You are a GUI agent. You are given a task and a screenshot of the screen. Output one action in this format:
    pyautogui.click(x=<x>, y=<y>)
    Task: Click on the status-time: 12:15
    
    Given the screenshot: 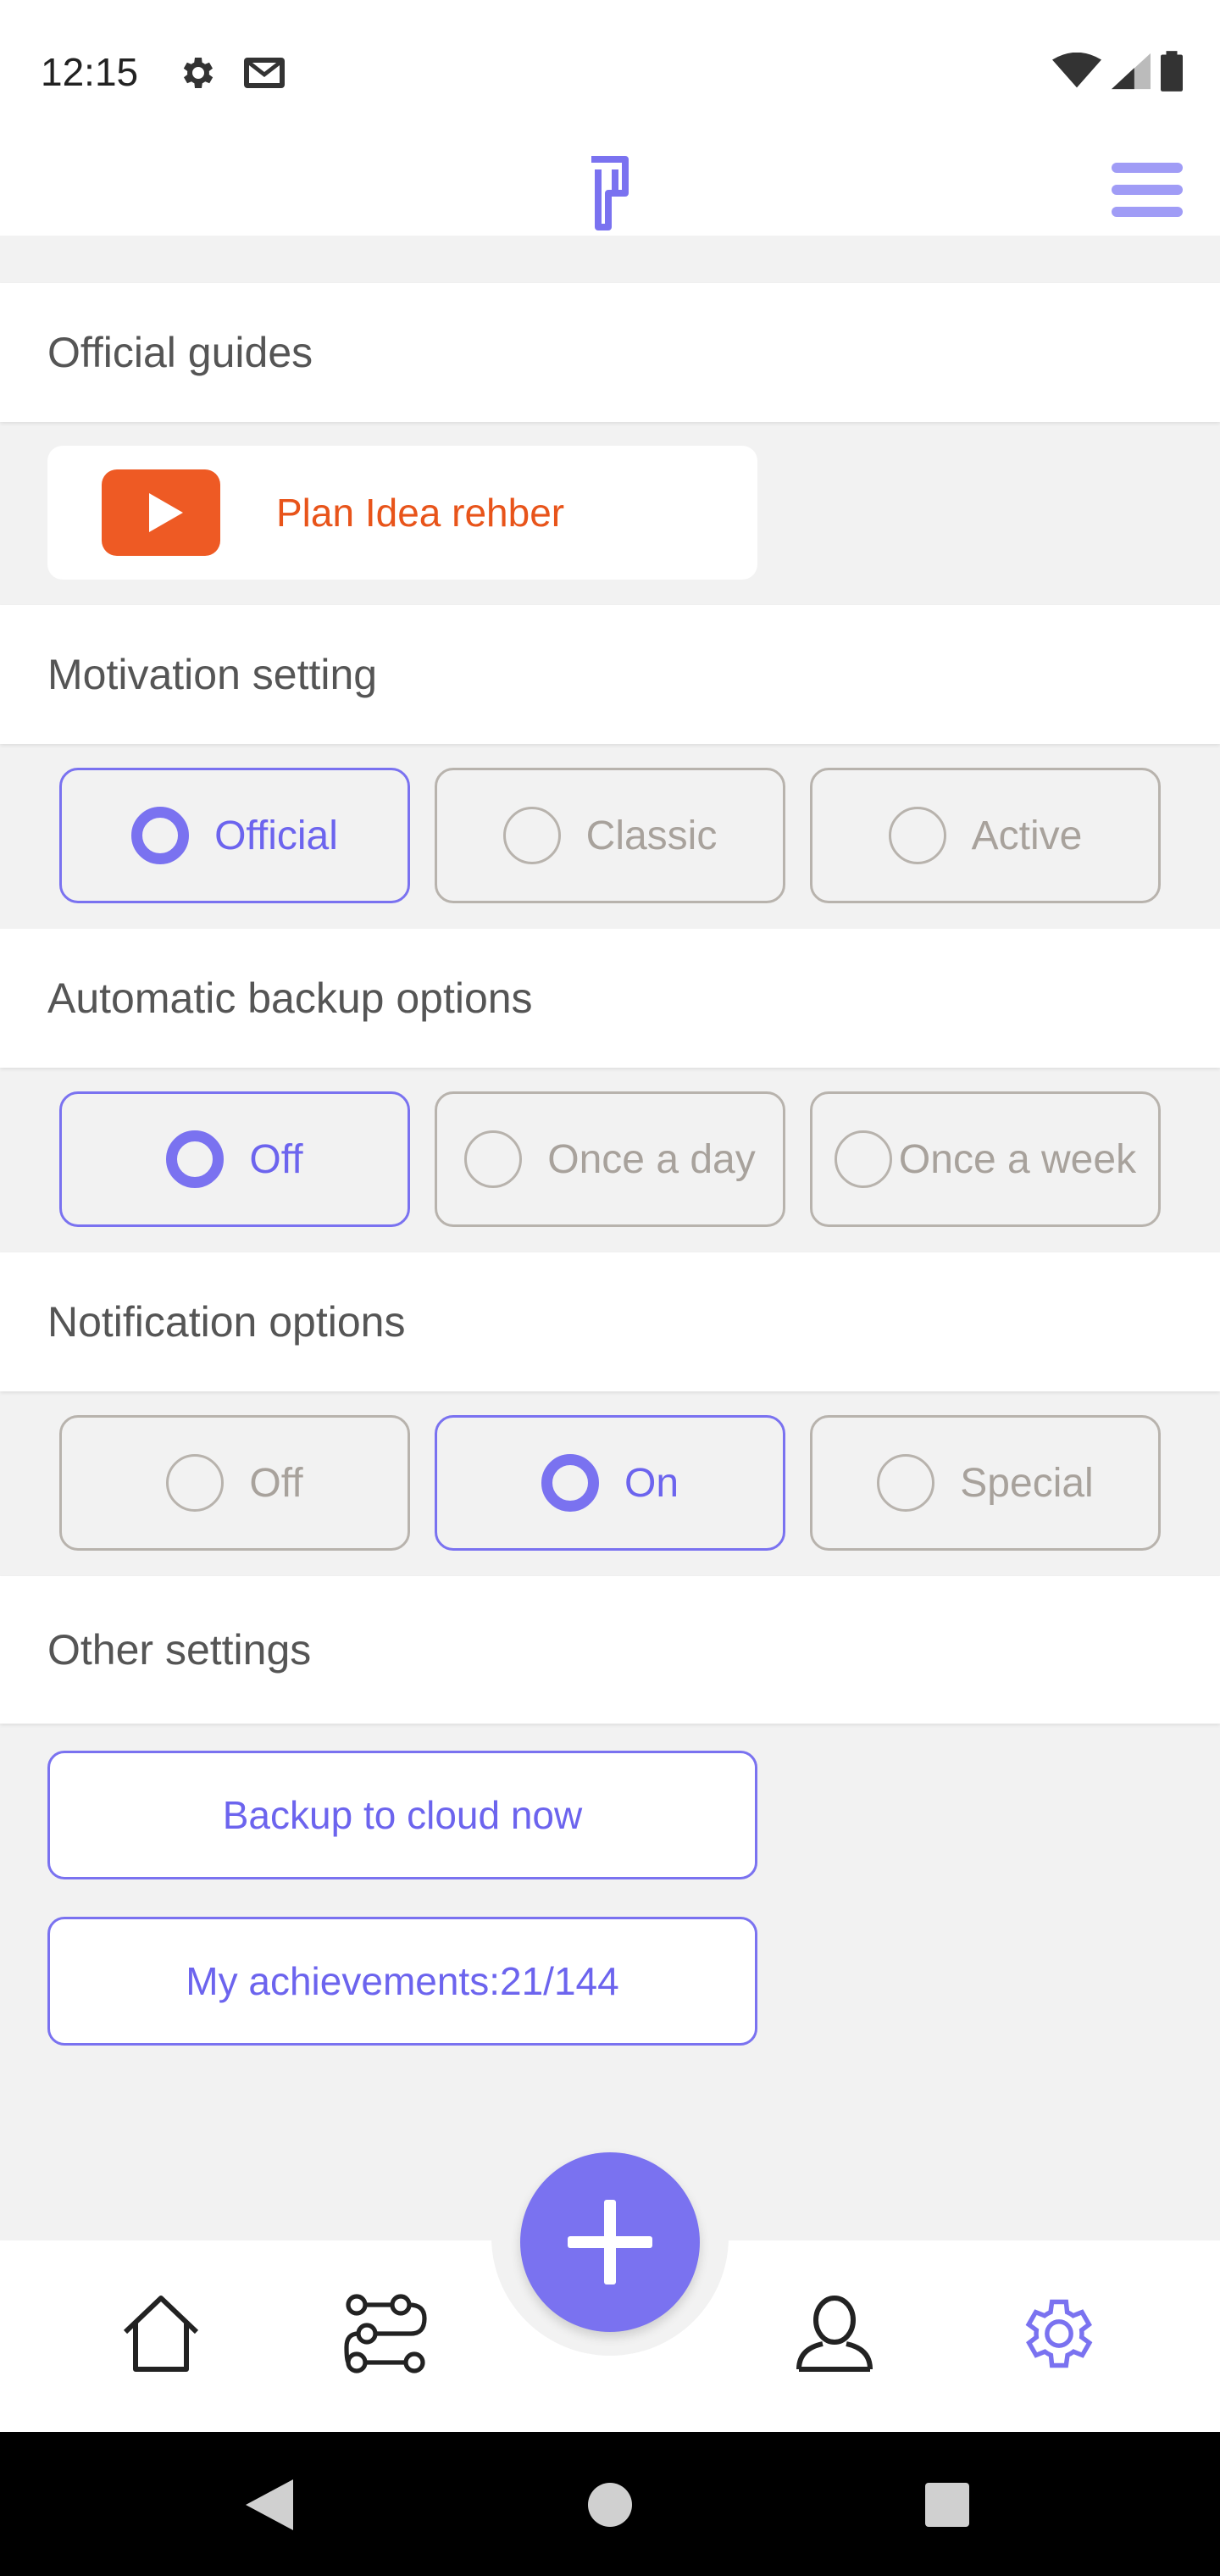 What is the action you would take?
    pyautogui.click(x=90, y=72)
    